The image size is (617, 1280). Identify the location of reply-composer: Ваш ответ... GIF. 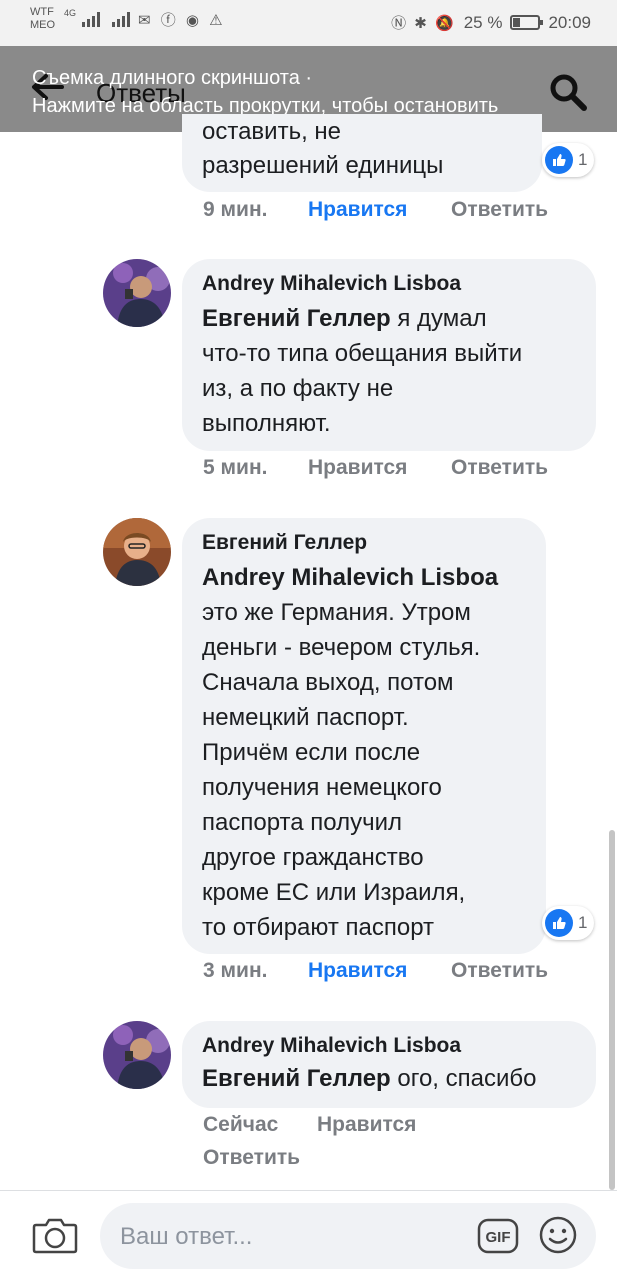
(308, 1235).